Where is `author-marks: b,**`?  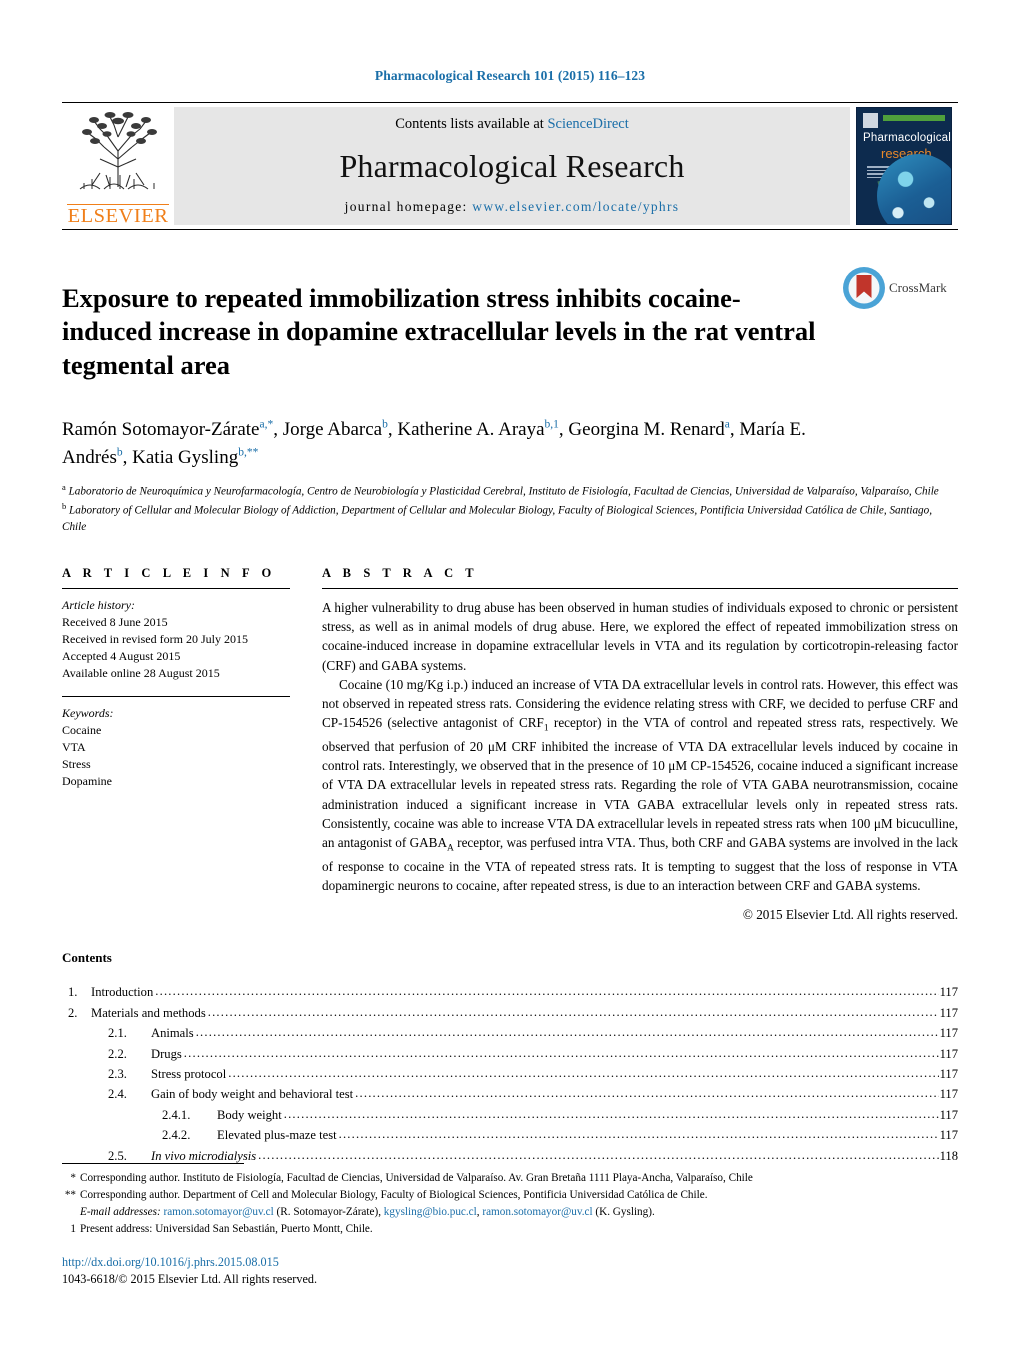
author-marks: b,** is located at coordinates (248, 453).